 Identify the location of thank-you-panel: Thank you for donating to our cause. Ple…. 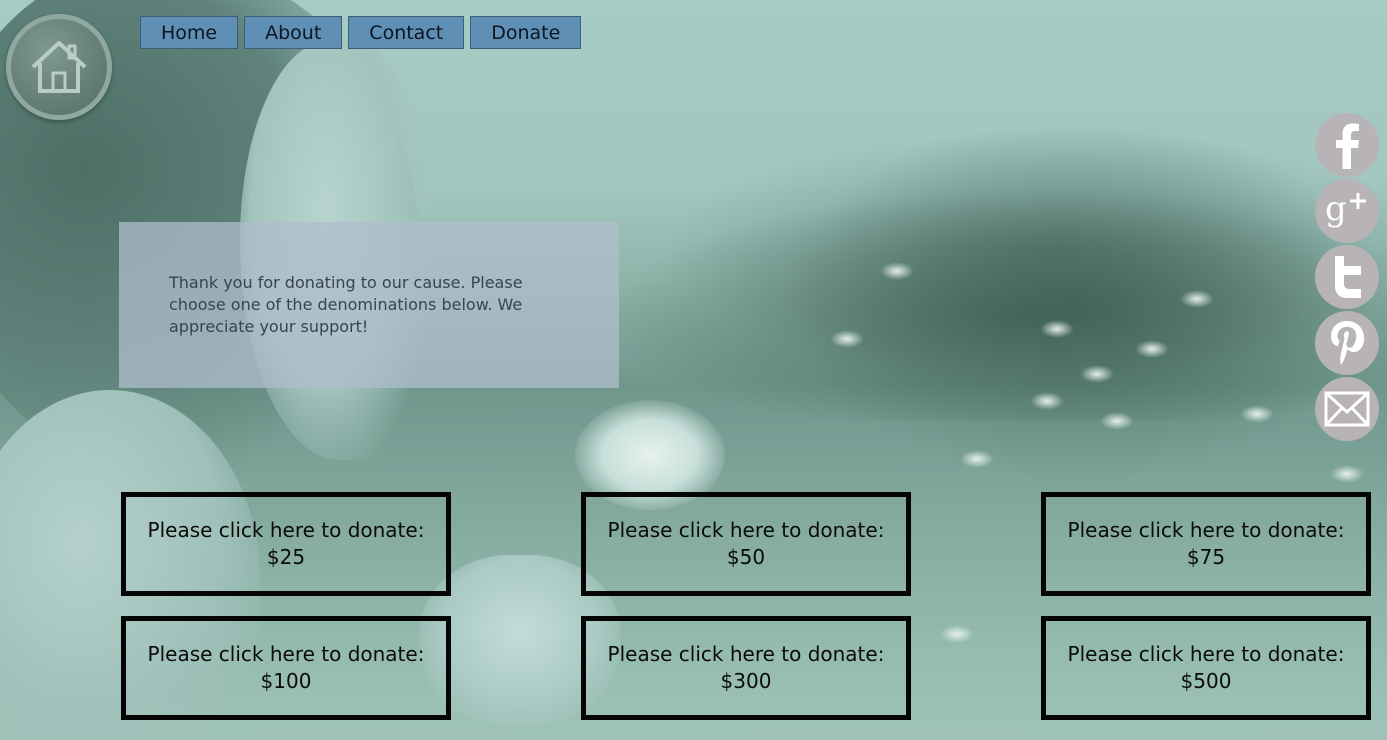
(369, 305).